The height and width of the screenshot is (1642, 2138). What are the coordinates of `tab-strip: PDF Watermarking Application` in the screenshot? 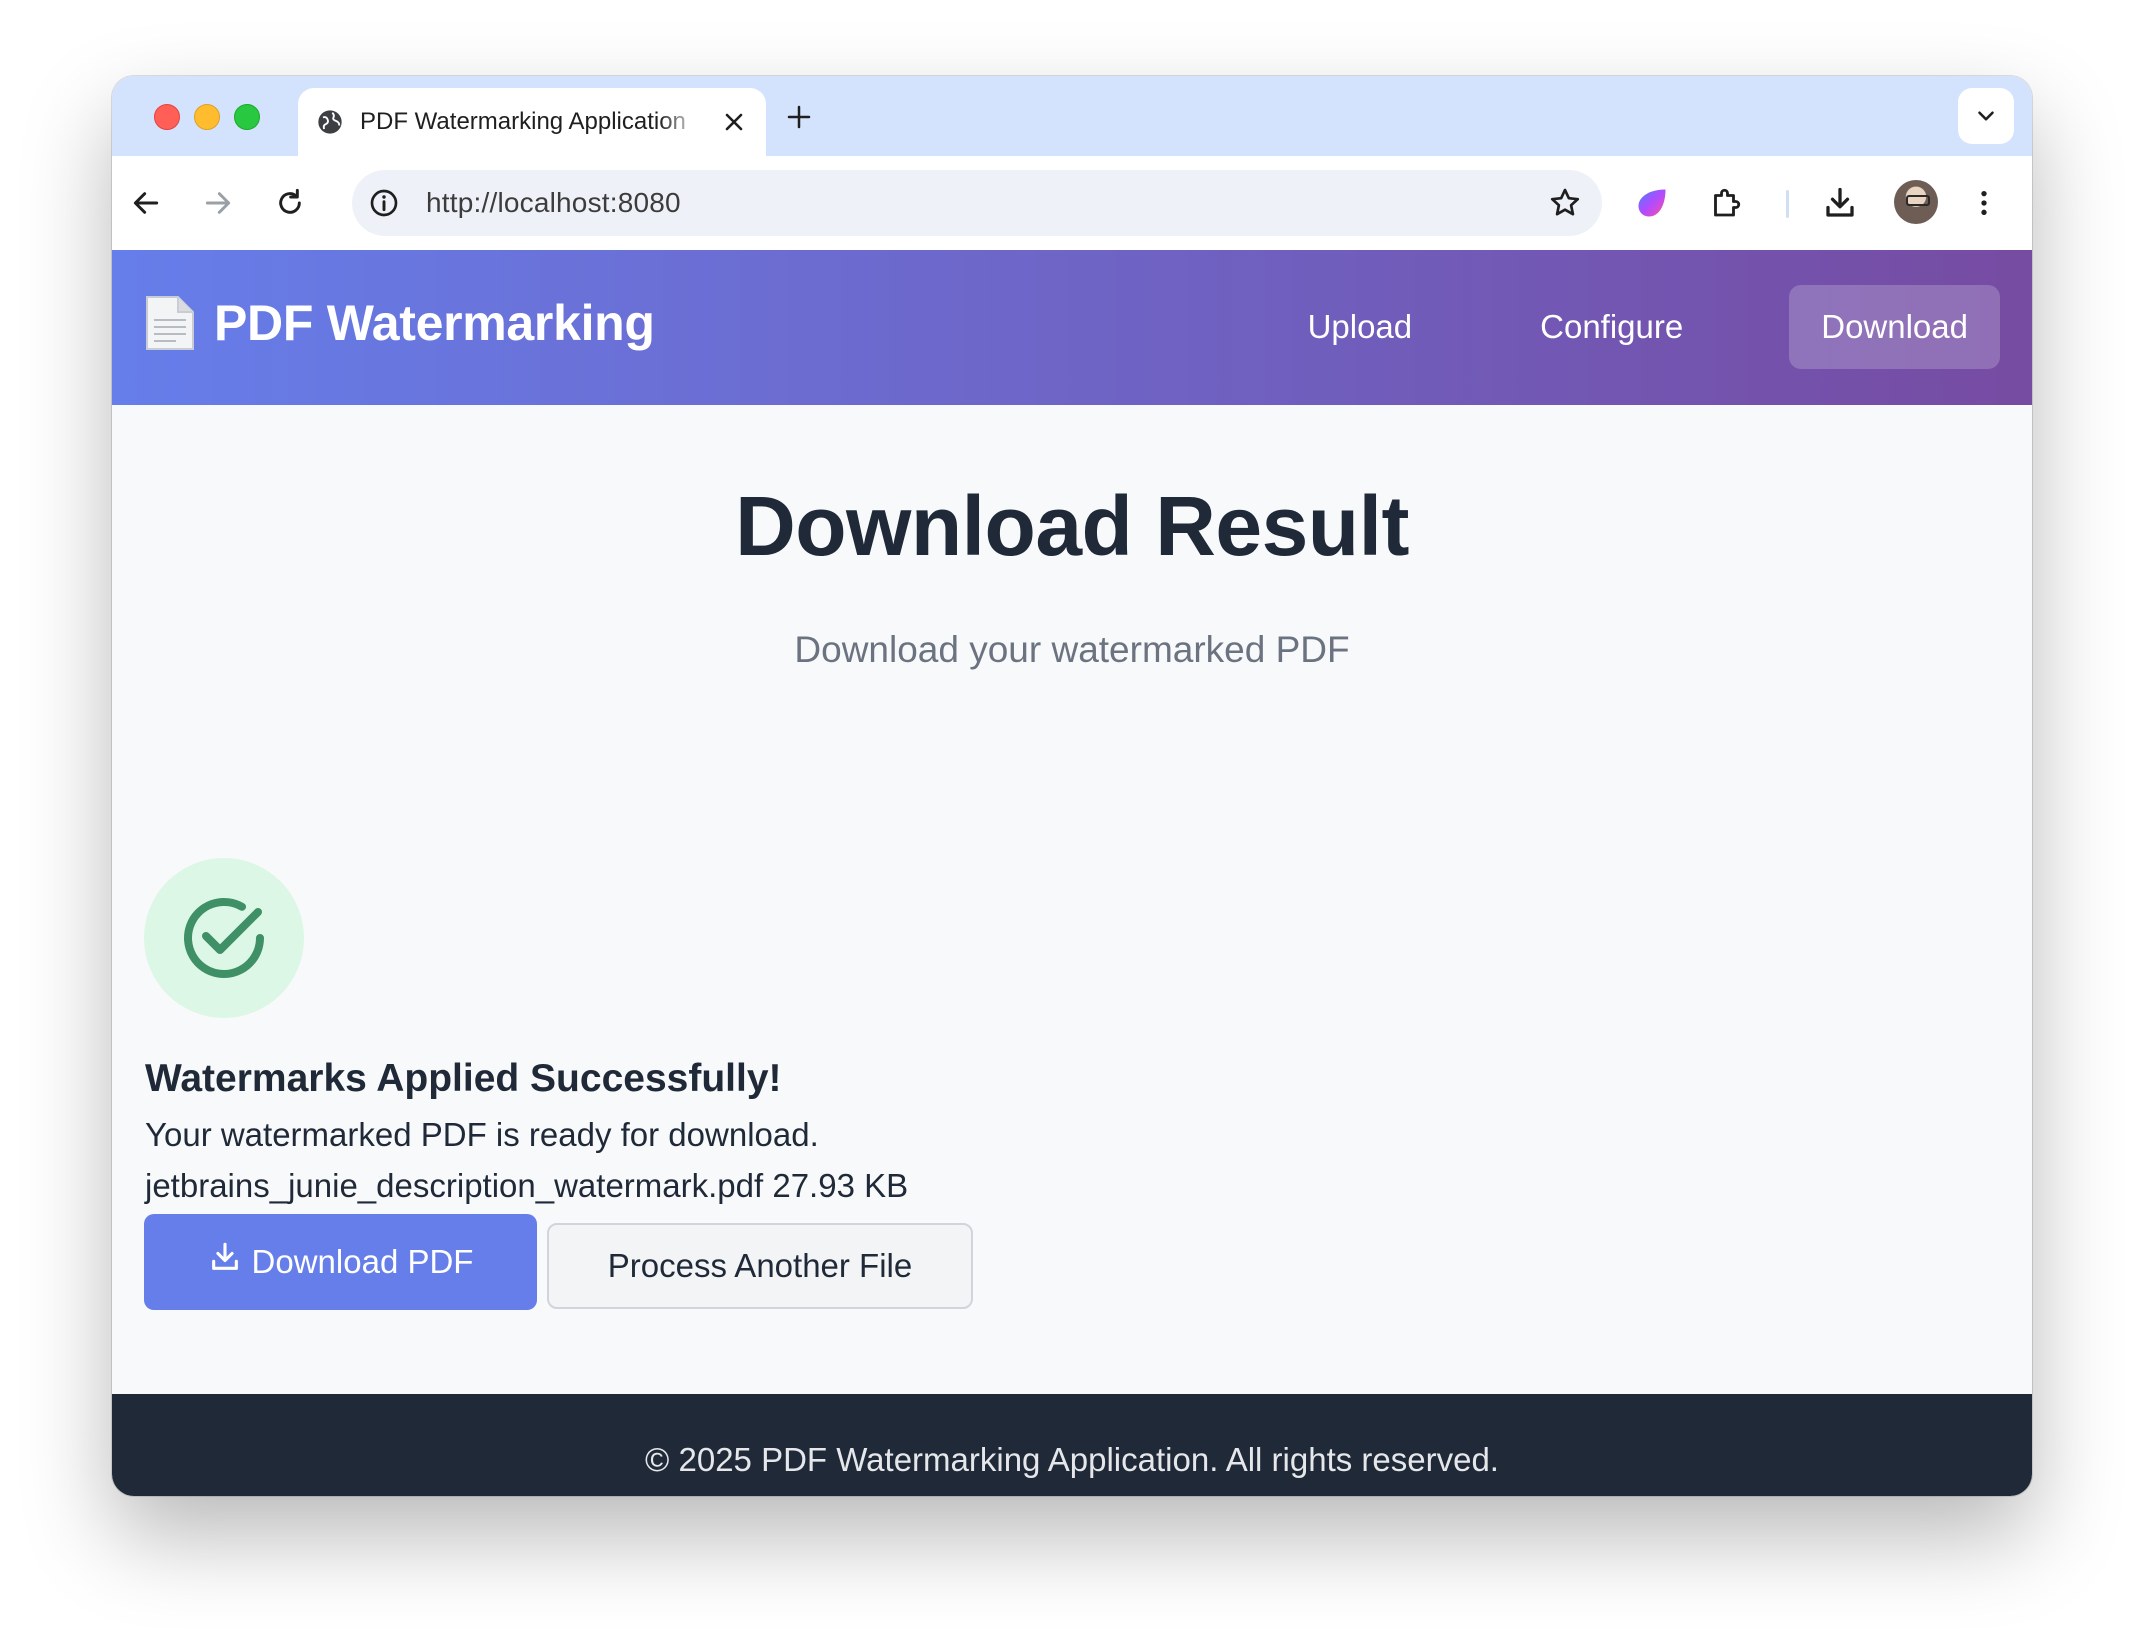 It's located at (1072, 116).